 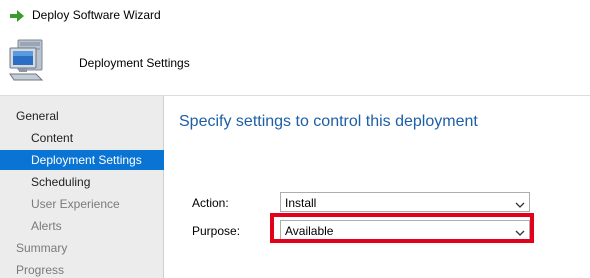 What do you see at coordinates (82, 248) in the screenshot?
I see `sidebar-item-summary: Summary` at bounding box center [82, 248].